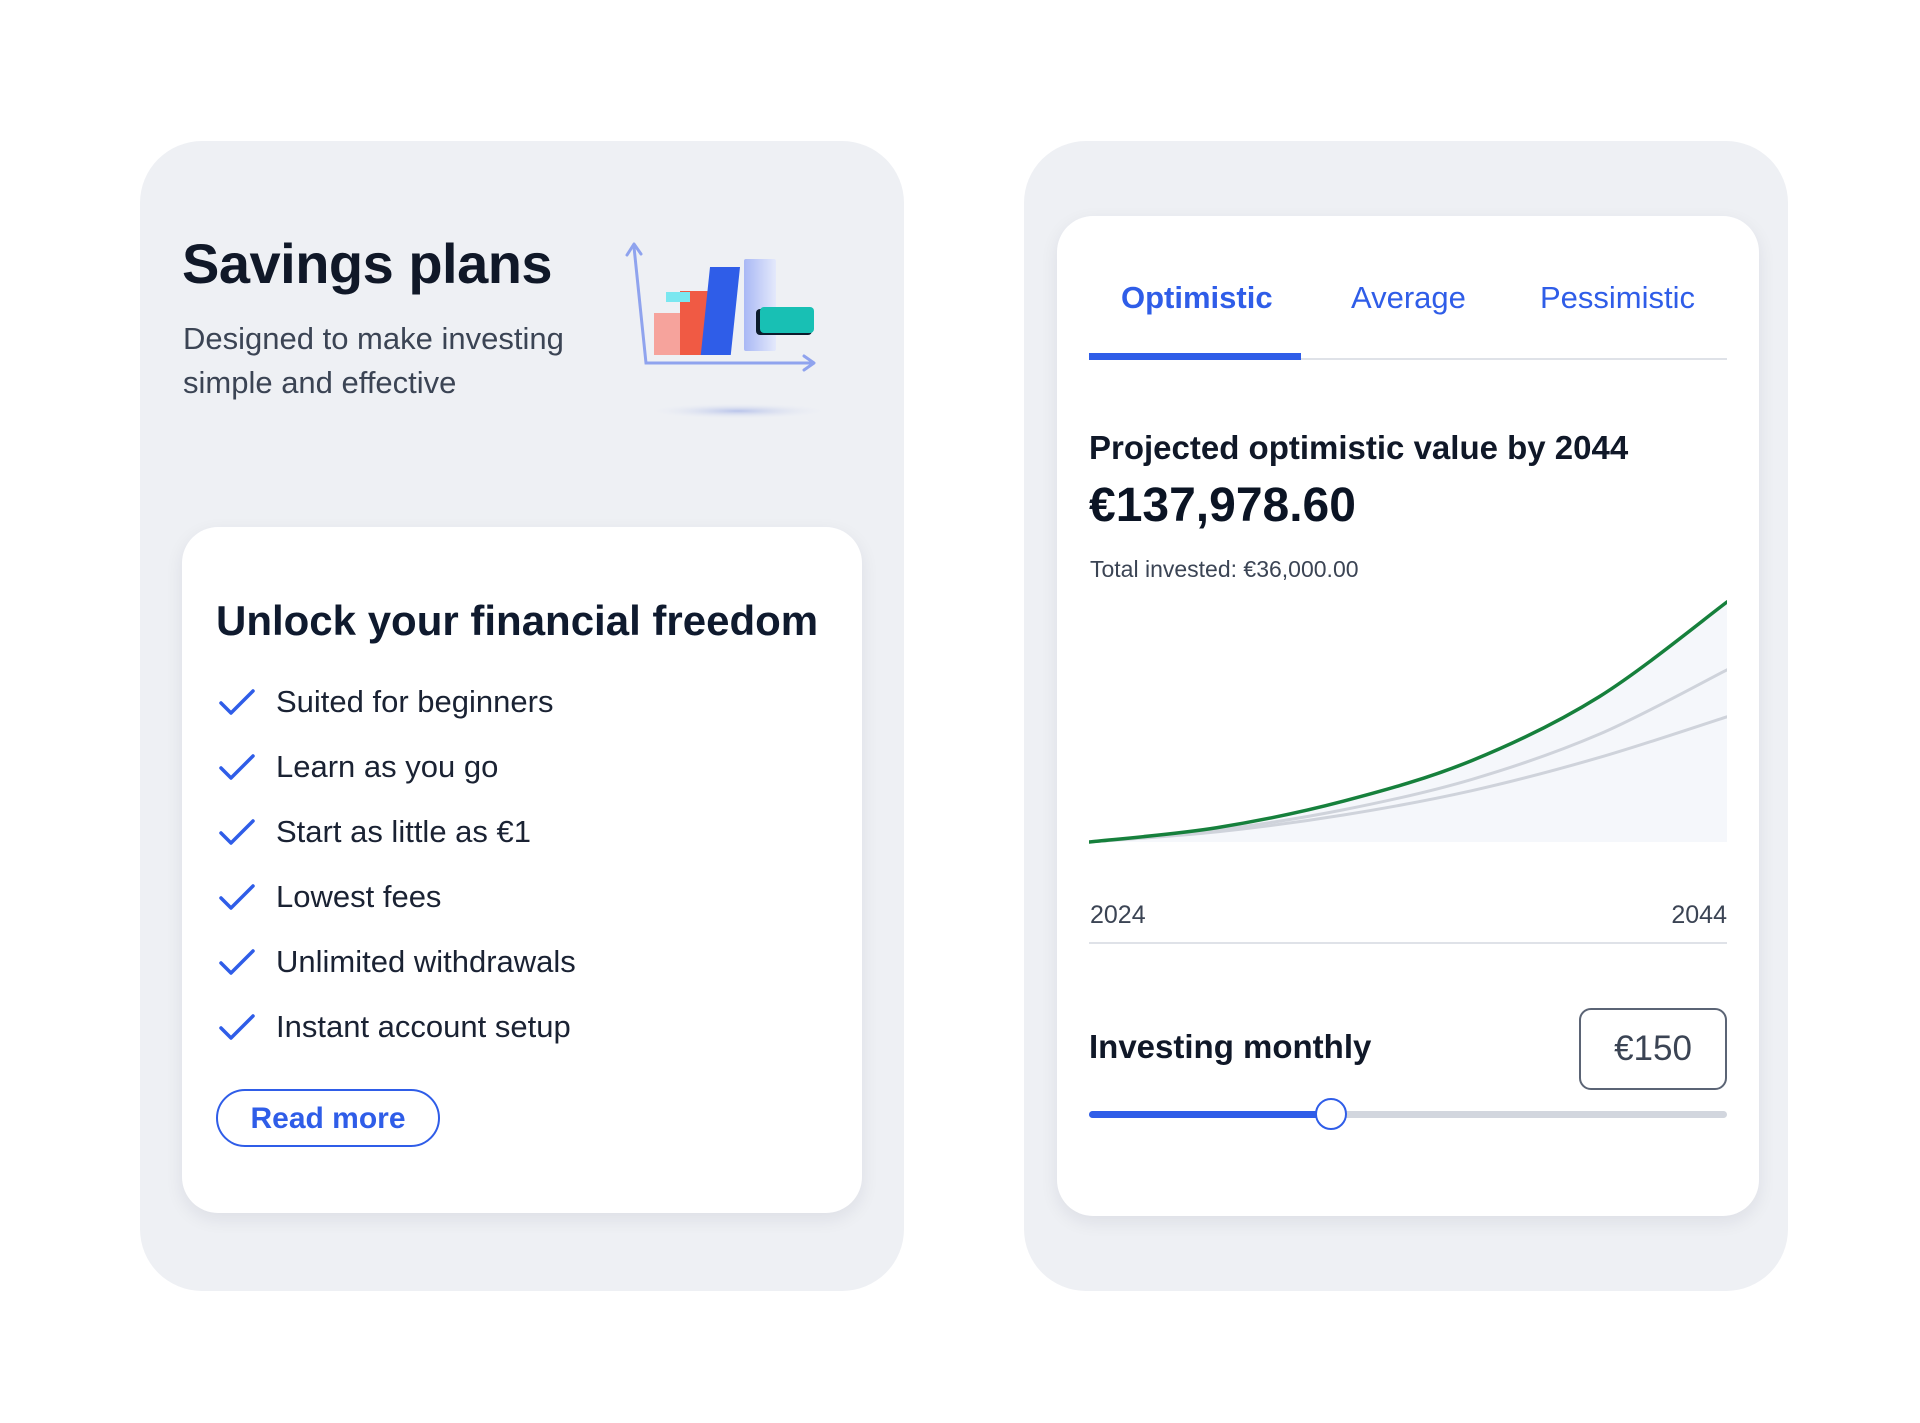 This screenshot has width=1920, height=1423. What do you see at coordinates (1408, 943) in the screenshot?
I see `x-axis-line` at bounding box center [1408, 943].